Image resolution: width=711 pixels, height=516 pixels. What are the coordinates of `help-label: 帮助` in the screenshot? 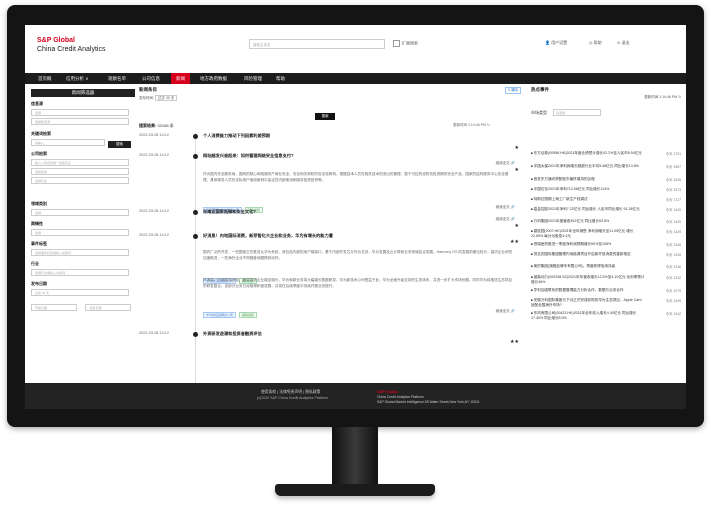 It's located at (597, 42).